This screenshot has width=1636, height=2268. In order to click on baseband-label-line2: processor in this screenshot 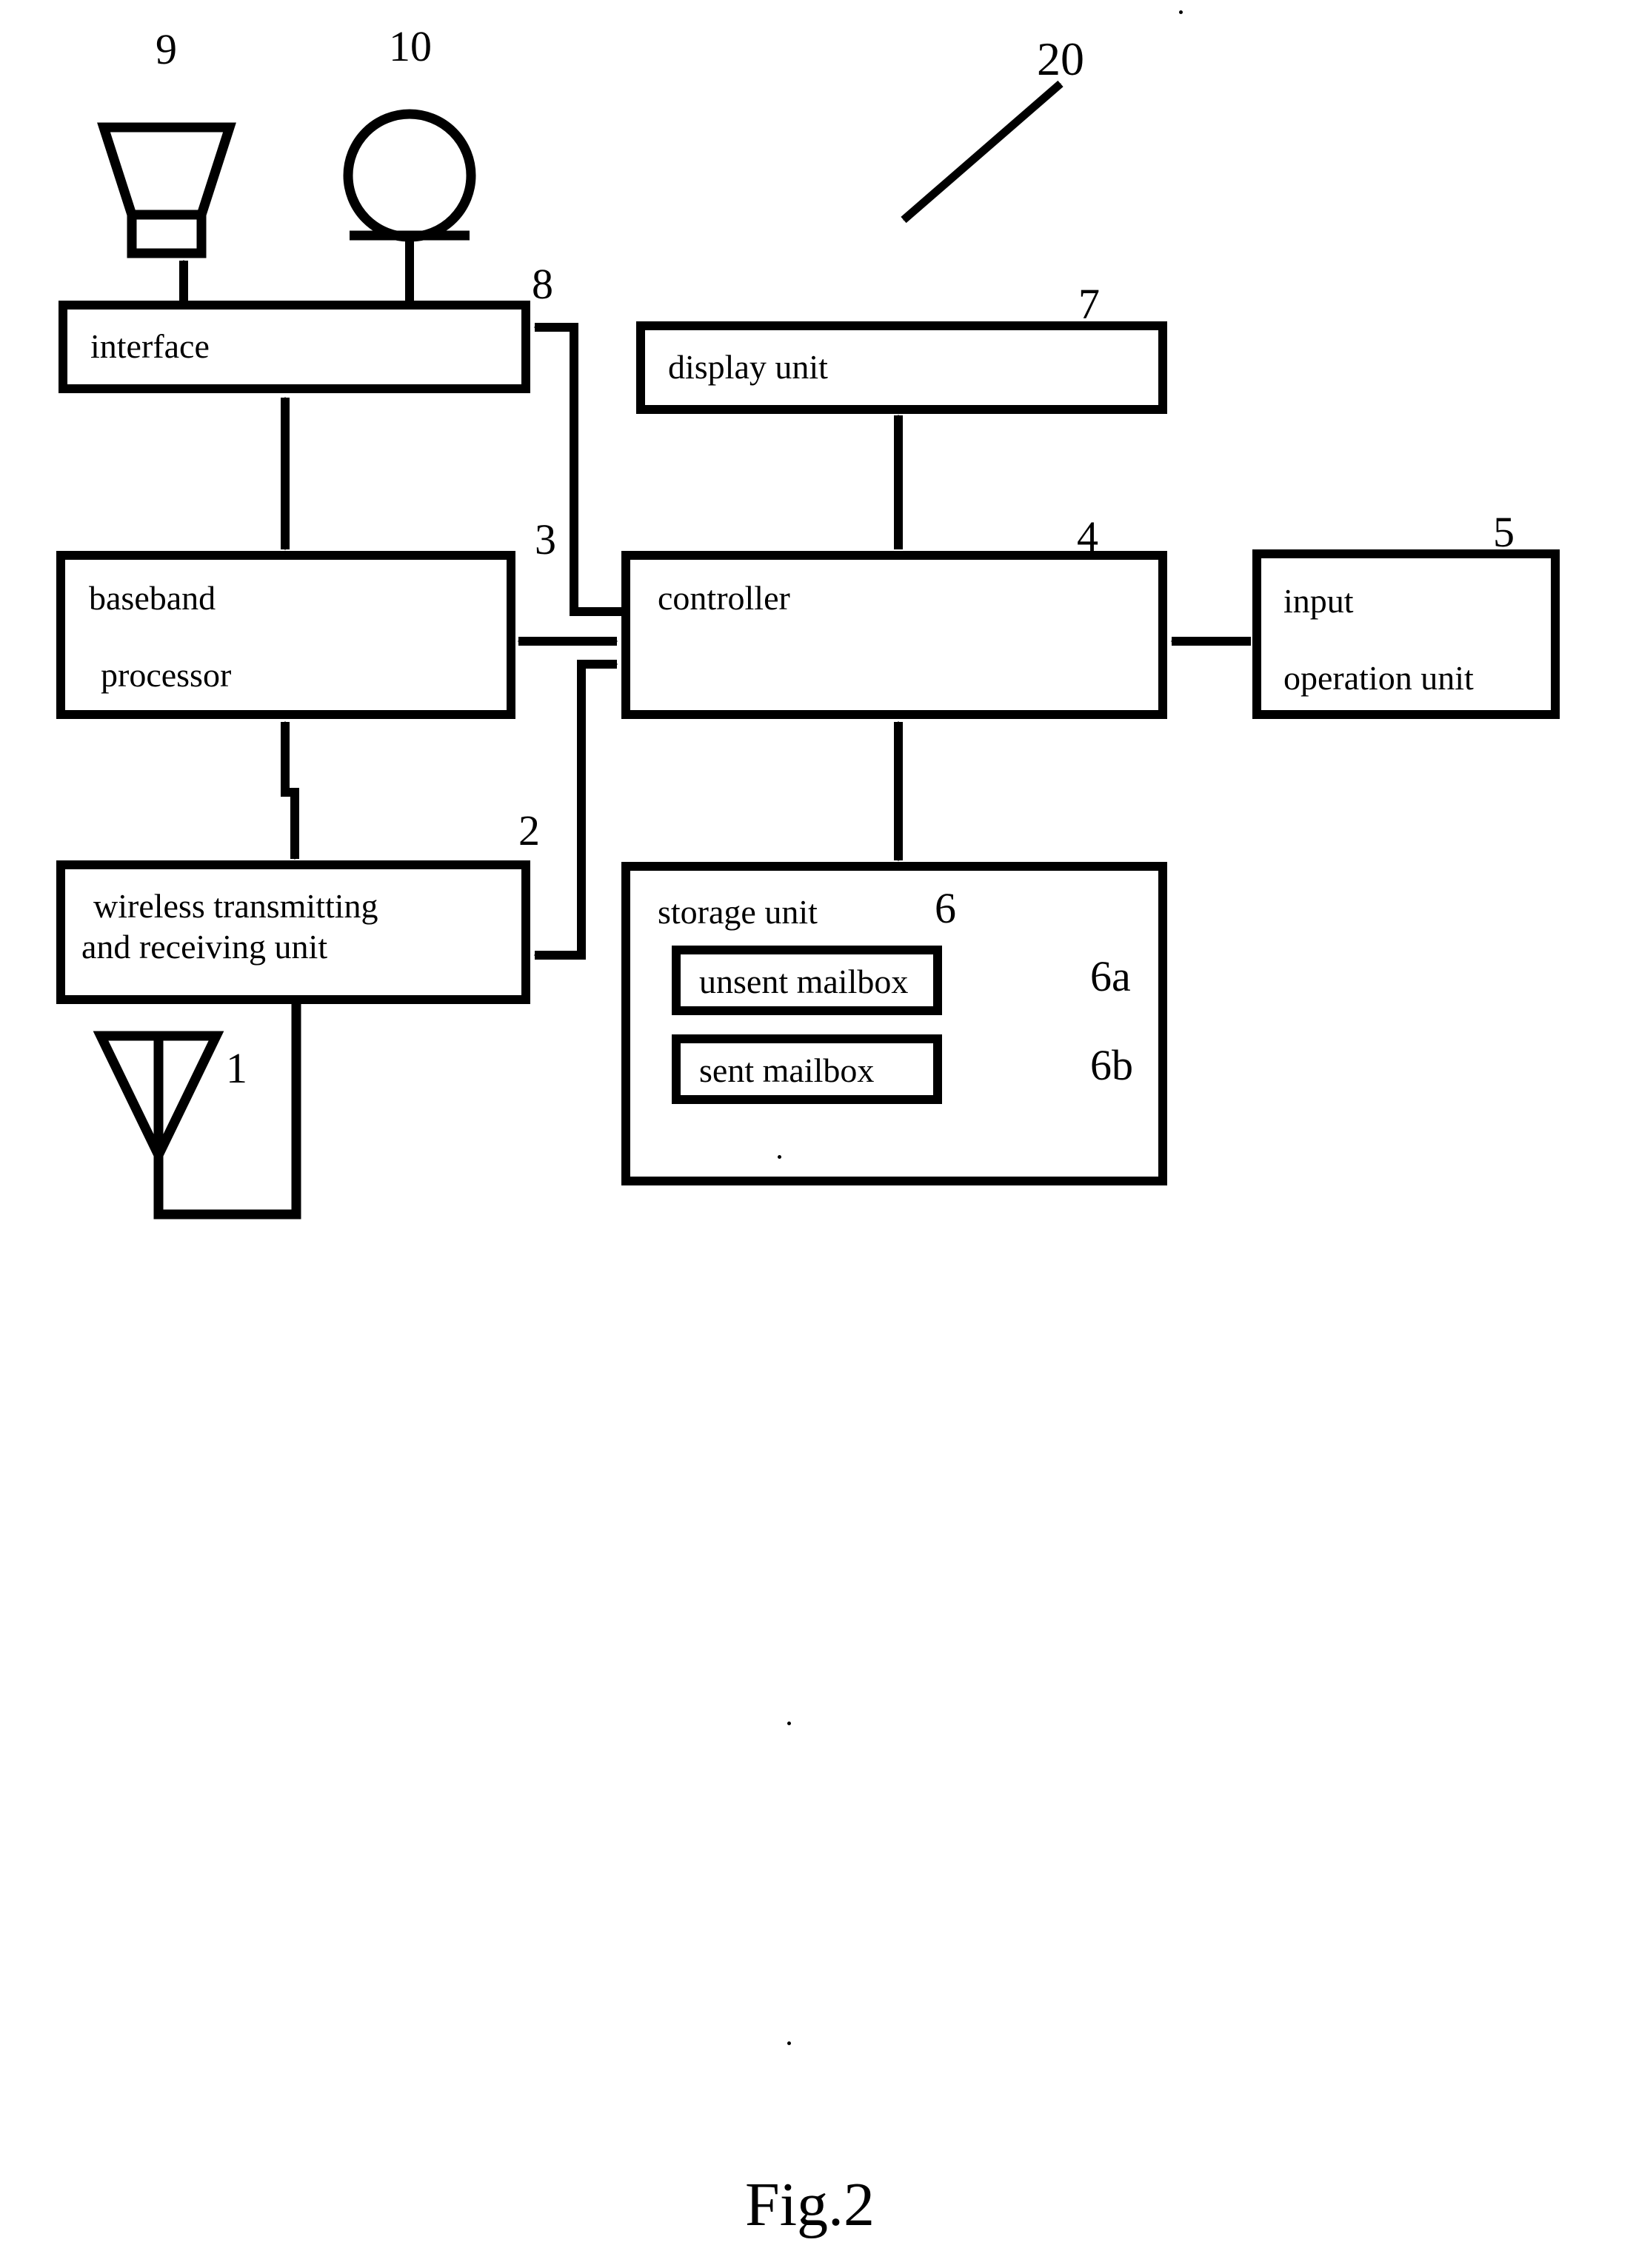, I will do `click(166, 675)`.